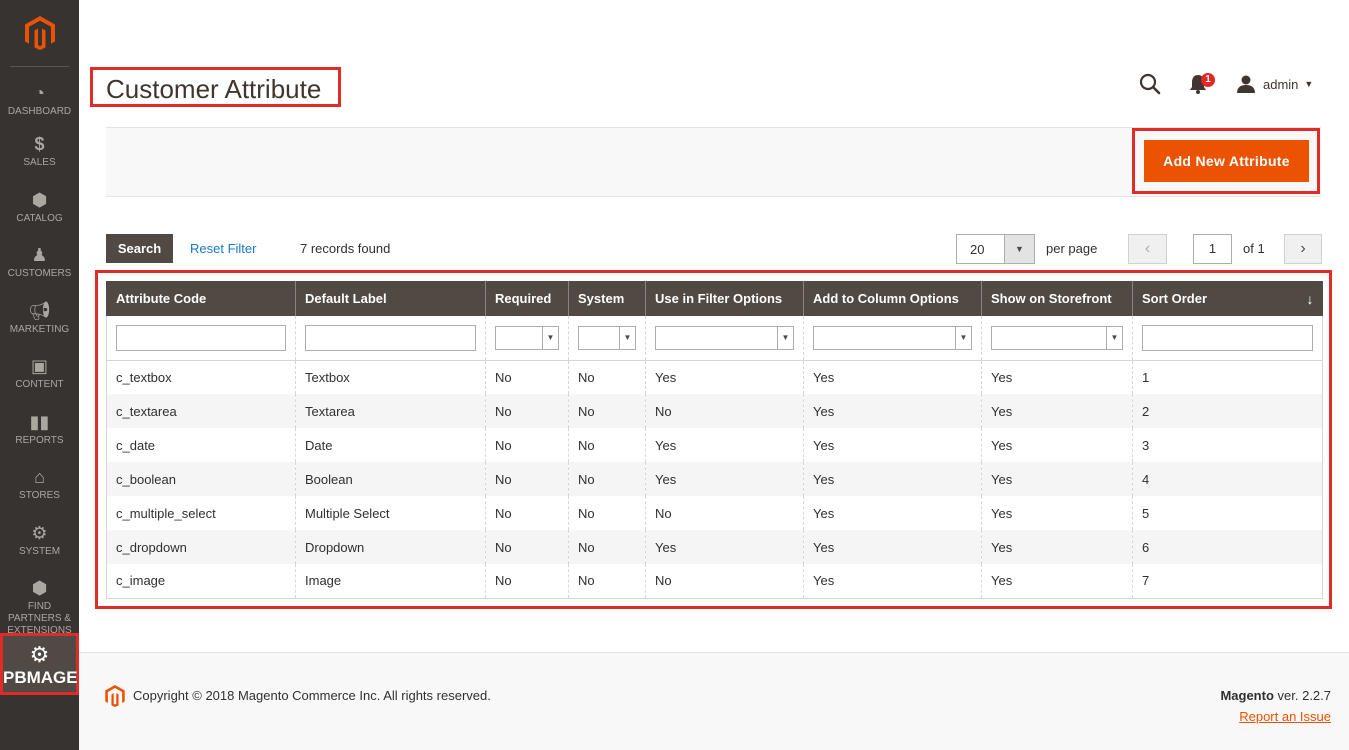  I want to click on column-header: Add to Column Options, so click(892, 298).